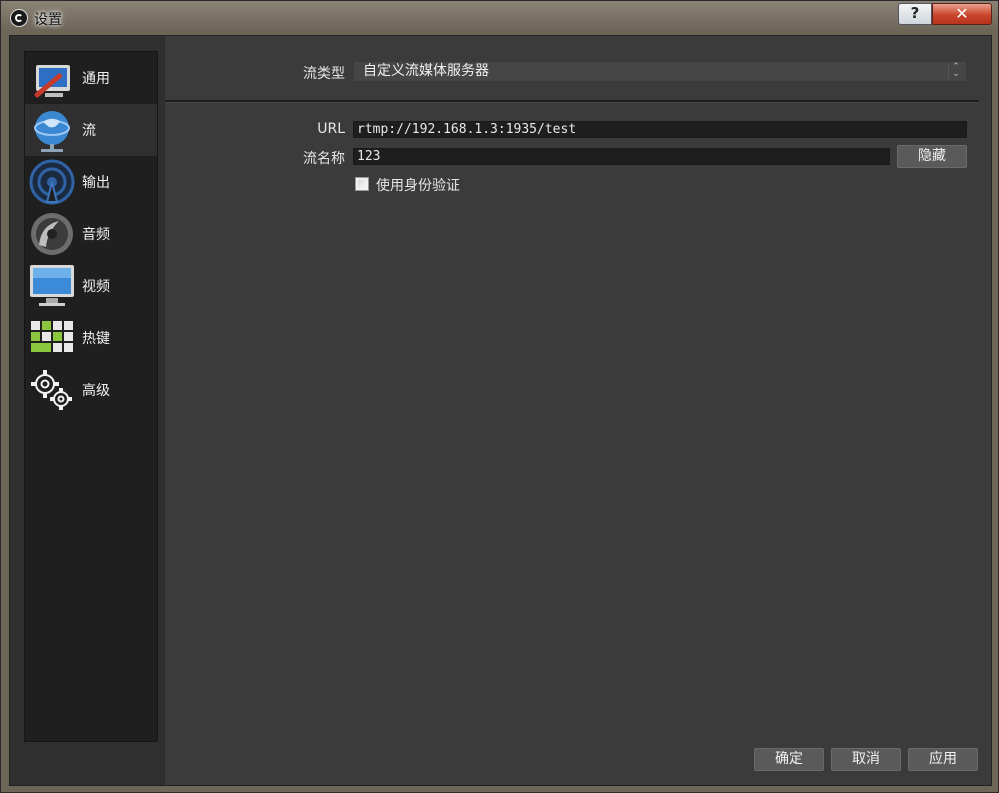 The image size is (999, 793). Describe the element at coordinates (96, 79) in the screenshot. I see `sidebar-item-label: 通用` at that location.